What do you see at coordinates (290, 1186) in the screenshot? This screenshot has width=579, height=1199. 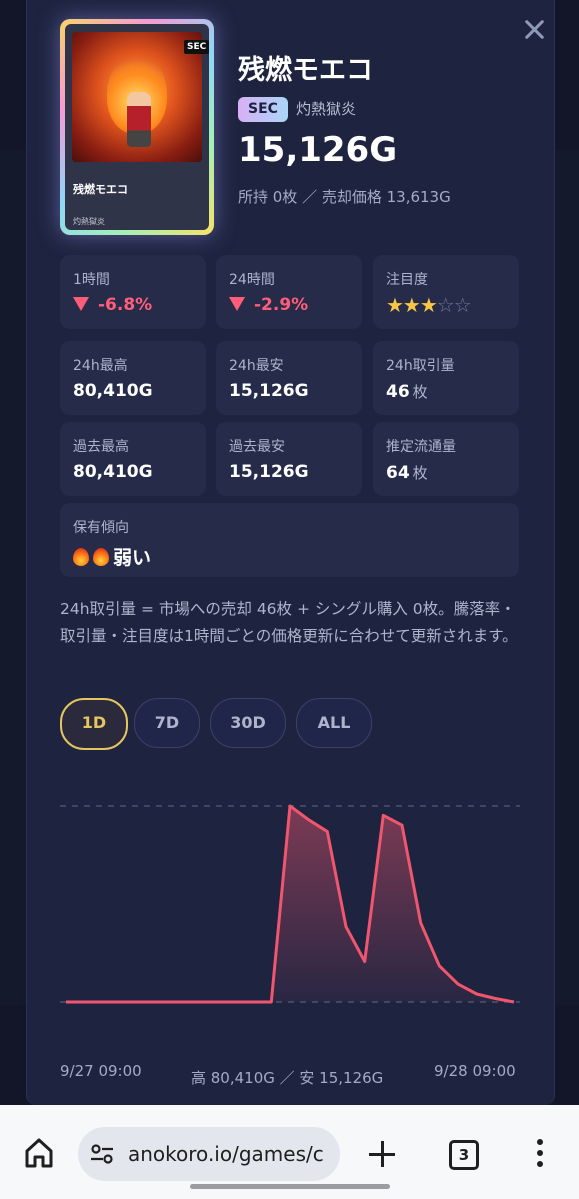 I see `gesture-bar` at bounding box center [290, 1186].